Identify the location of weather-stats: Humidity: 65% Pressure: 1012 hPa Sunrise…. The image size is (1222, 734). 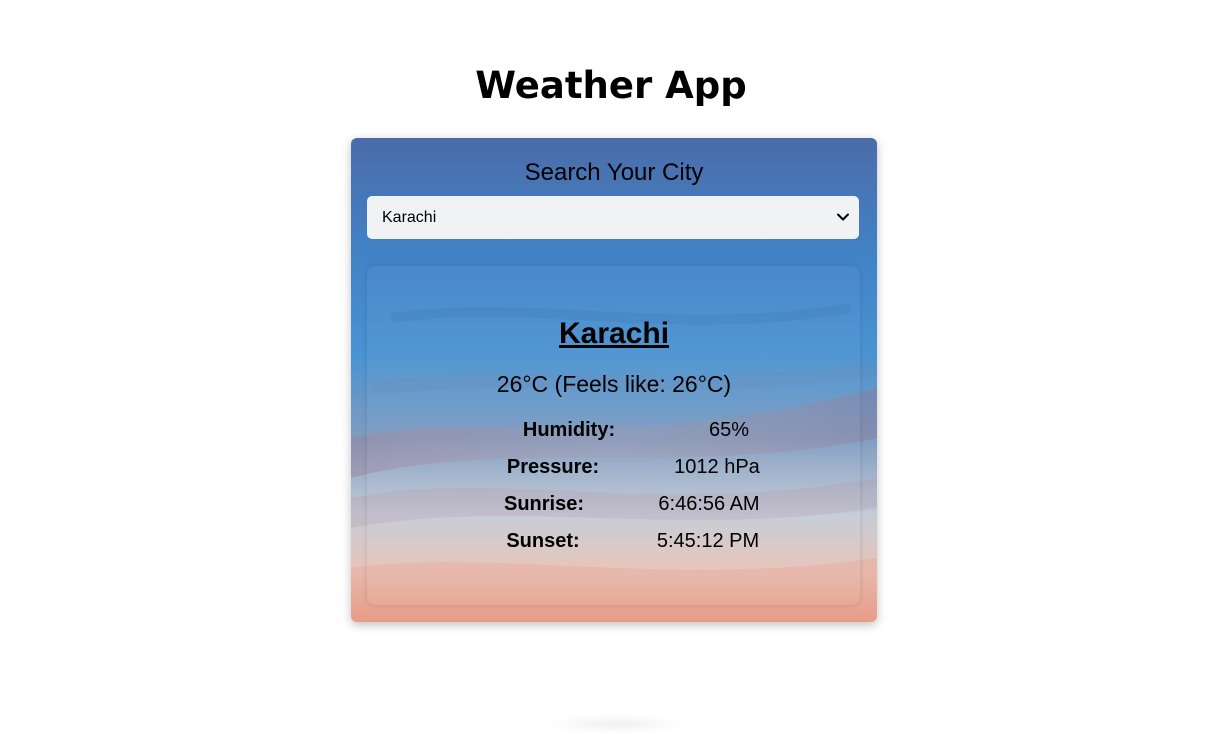
(614, 490).